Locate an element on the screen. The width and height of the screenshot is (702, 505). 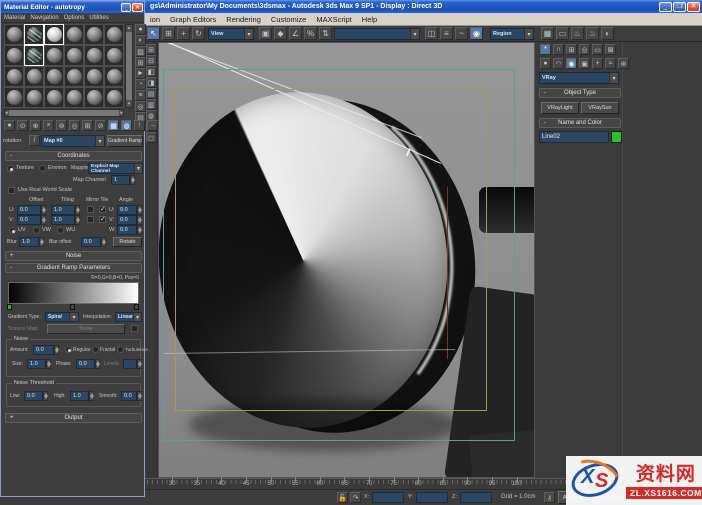
put-material-to-scene-icon: ⊙ is located at coordinates (22, 125).